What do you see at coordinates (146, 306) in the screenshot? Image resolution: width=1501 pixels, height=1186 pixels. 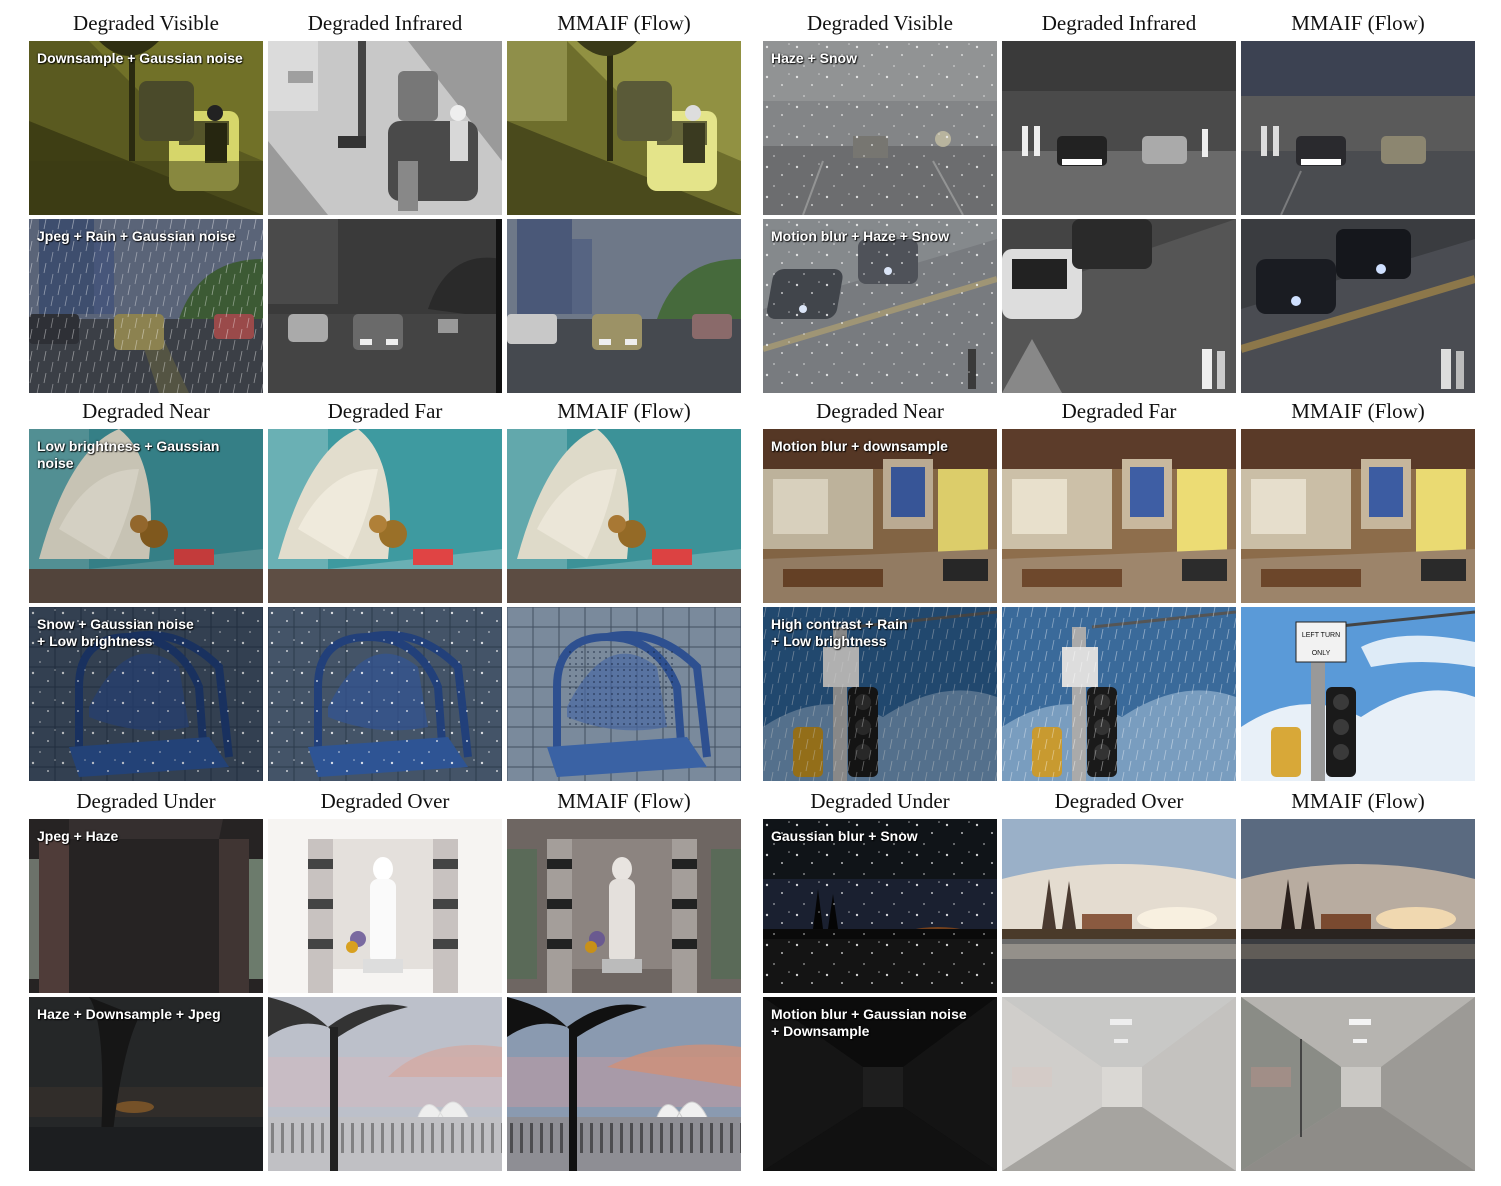 I see `image-l2-degraded-visible: Jpeg + Rain + Gaussian noise` at bounding box center [146, 306].